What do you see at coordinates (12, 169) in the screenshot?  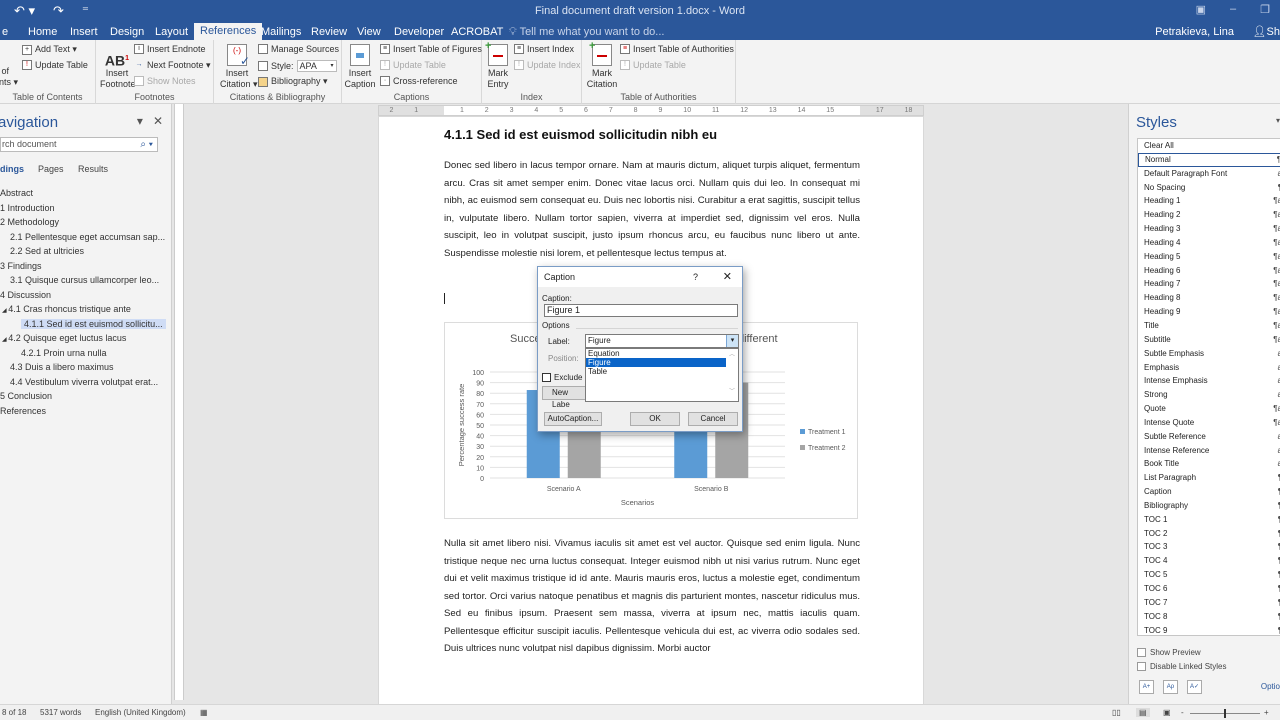 I see `tab-headings: dings` at bounding box center [12, 169].